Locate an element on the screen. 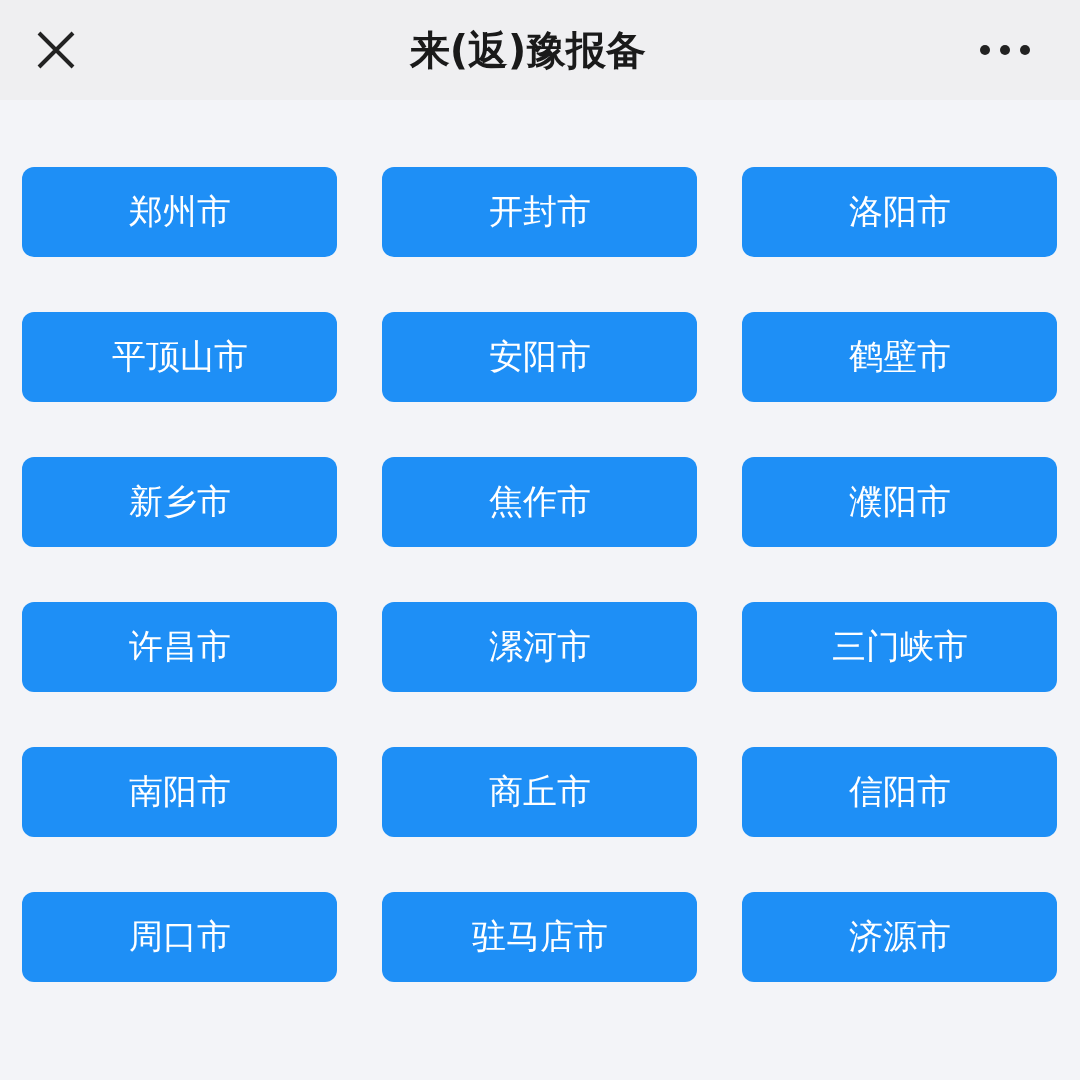 This screenshot has height=1080, width=1080. city-button: 许昌市 is located at coordinates (179, 647).